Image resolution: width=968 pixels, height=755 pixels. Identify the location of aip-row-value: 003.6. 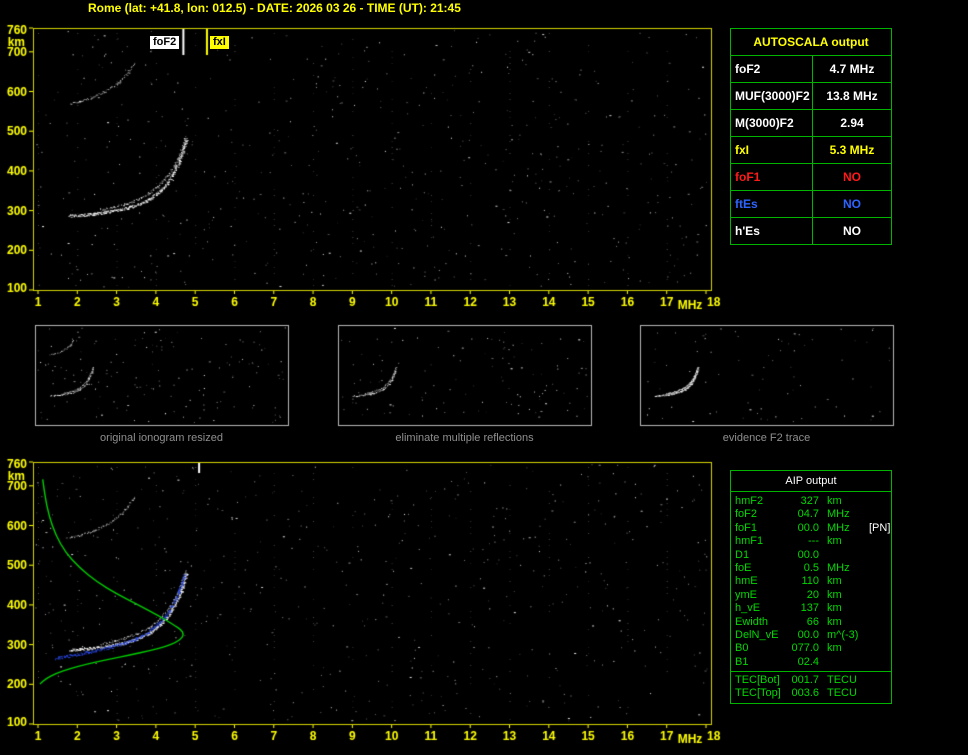
(805, 693).